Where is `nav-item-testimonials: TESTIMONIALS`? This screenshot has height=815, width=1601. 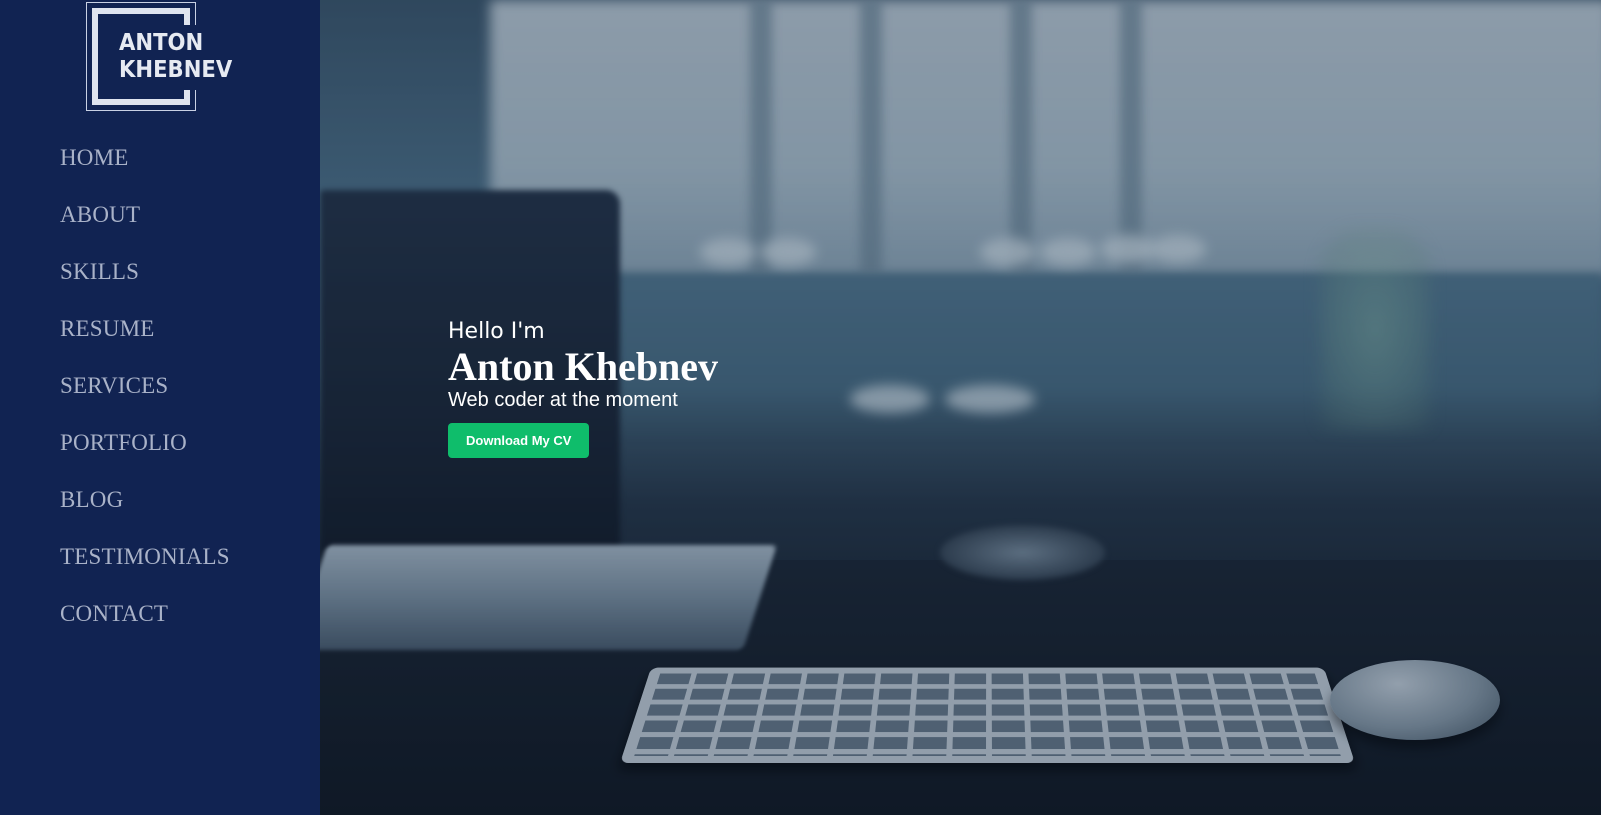
nav-item-testimonials: TESTIMONIALS is located at coordinates (145, 570).